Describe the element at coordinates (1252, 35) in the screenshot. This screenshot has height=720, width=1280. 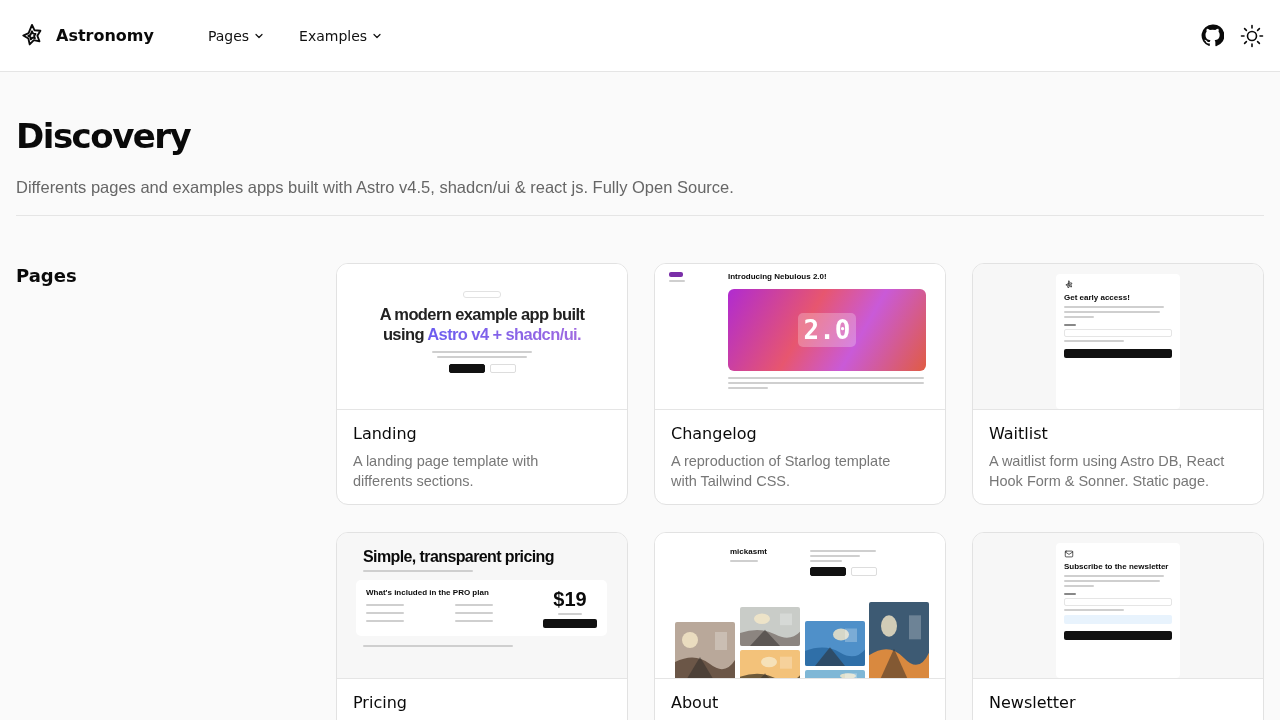
I see `sun-icon` at that location.